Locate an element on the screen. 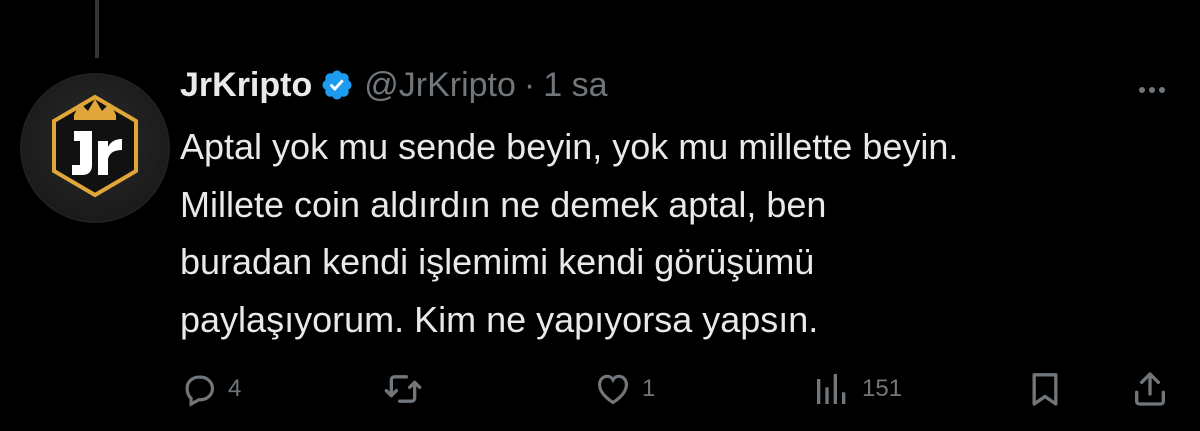 The height and width of the screenshot is (431, 1200). reply-button: 4 is located at coordinates (210, 389).